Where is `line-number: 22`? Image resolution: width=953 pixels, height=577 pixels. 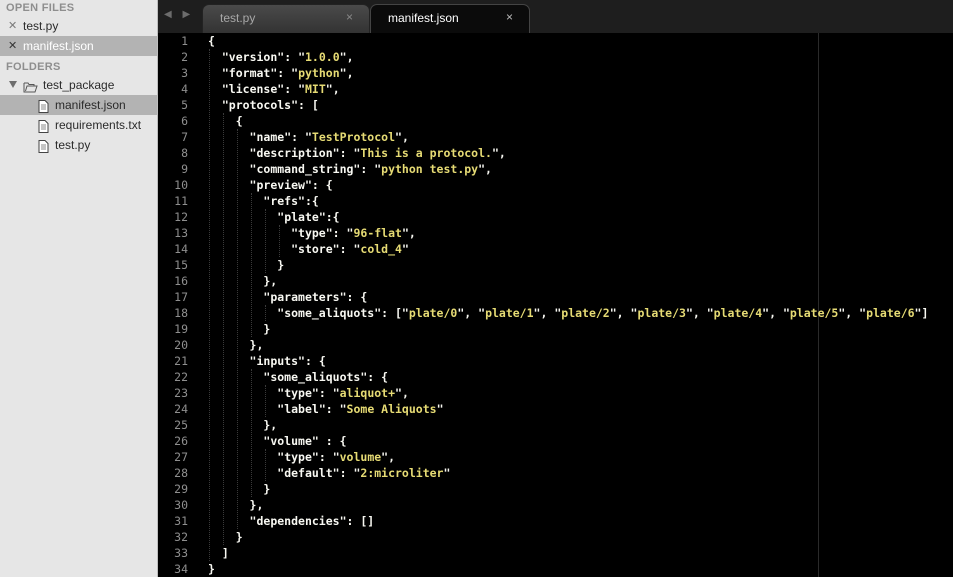 line-number: 22 is located at coordinates (181, 377).